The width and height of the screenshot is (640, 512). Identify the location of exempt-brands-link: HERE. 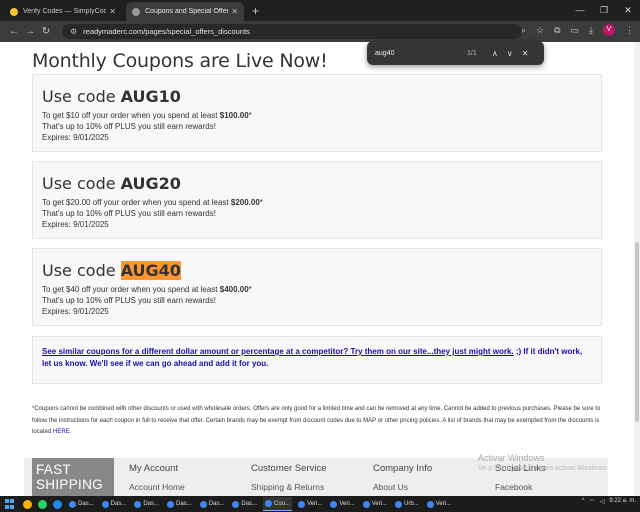
(61, 432).